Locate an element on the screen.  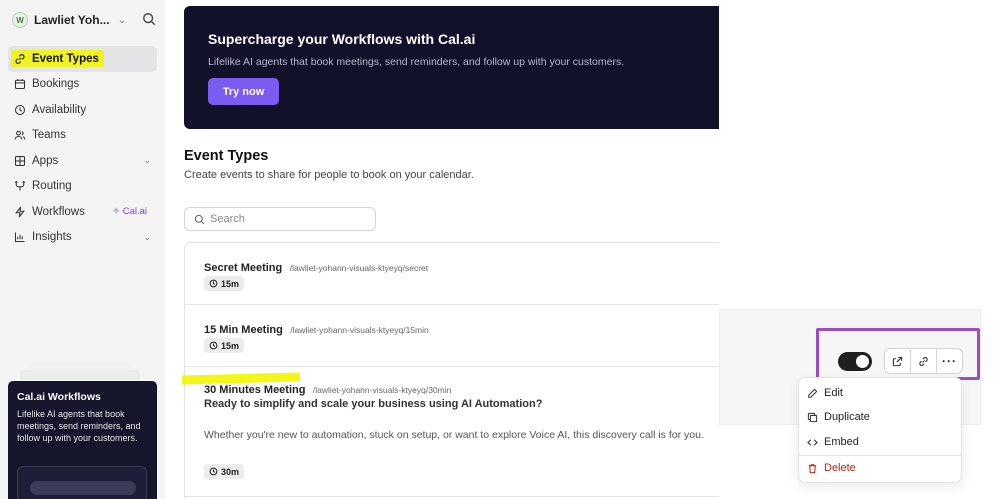
try-now-button: Try now is located at coordinates (243, 91).